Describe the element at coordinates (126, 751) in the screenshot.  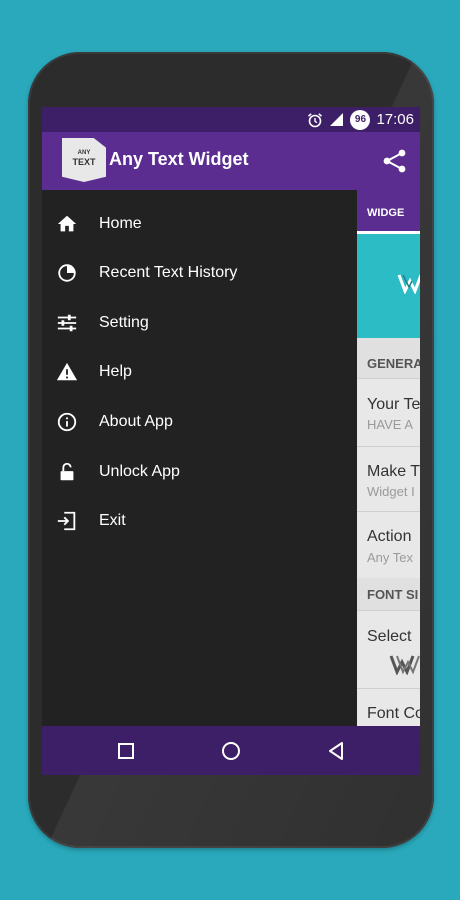
I see `recents-icon` at that location.